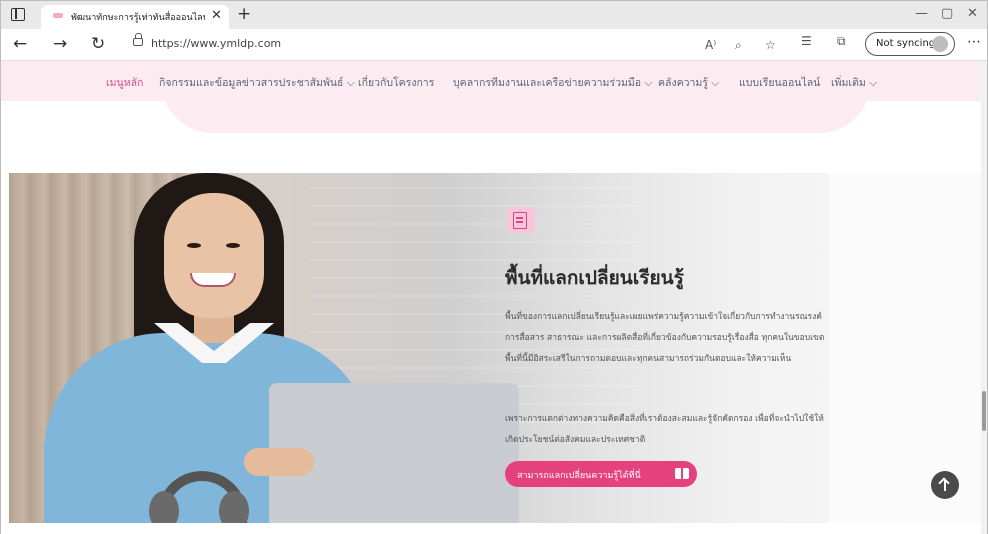  What do you see at coordinates (216, 15) in the screenshot?
I see `close-icon: ✕` at bounding box center [216, 15].